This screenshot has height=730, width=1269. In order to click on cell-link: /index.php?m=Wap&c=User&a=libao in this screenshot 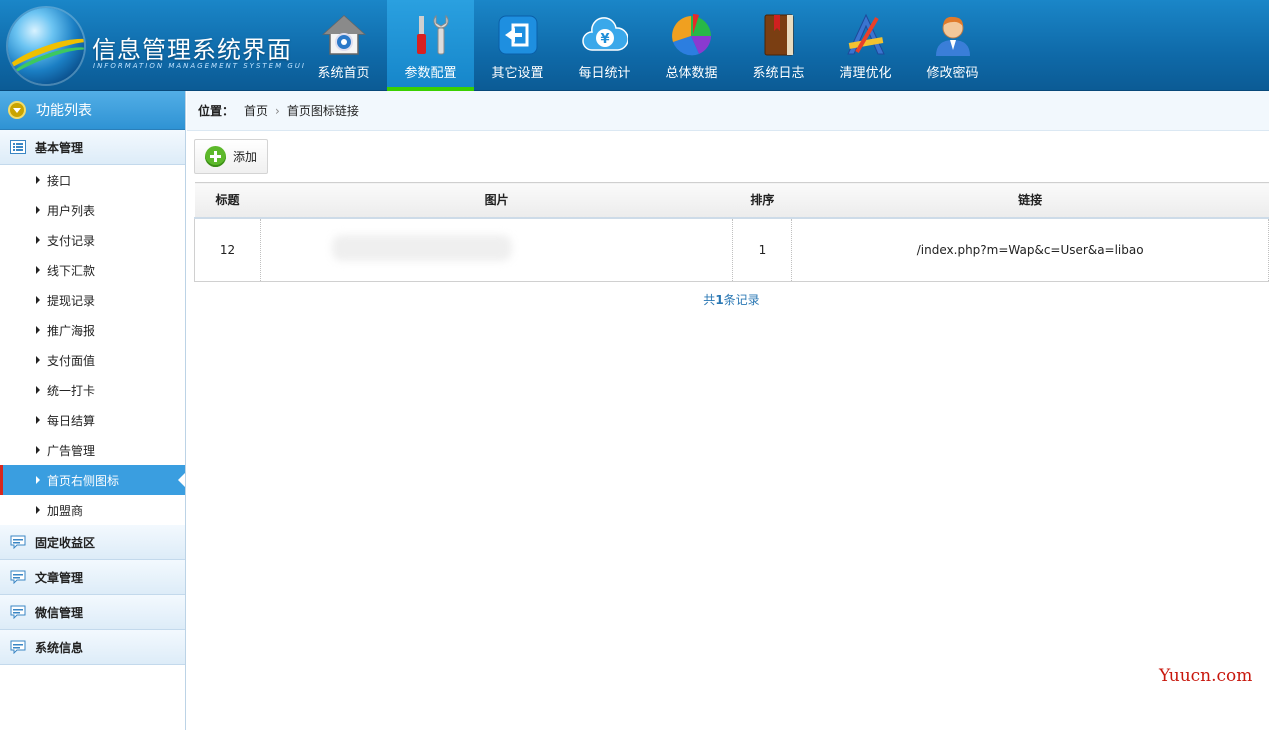, I will do `click(1030, 249)`.